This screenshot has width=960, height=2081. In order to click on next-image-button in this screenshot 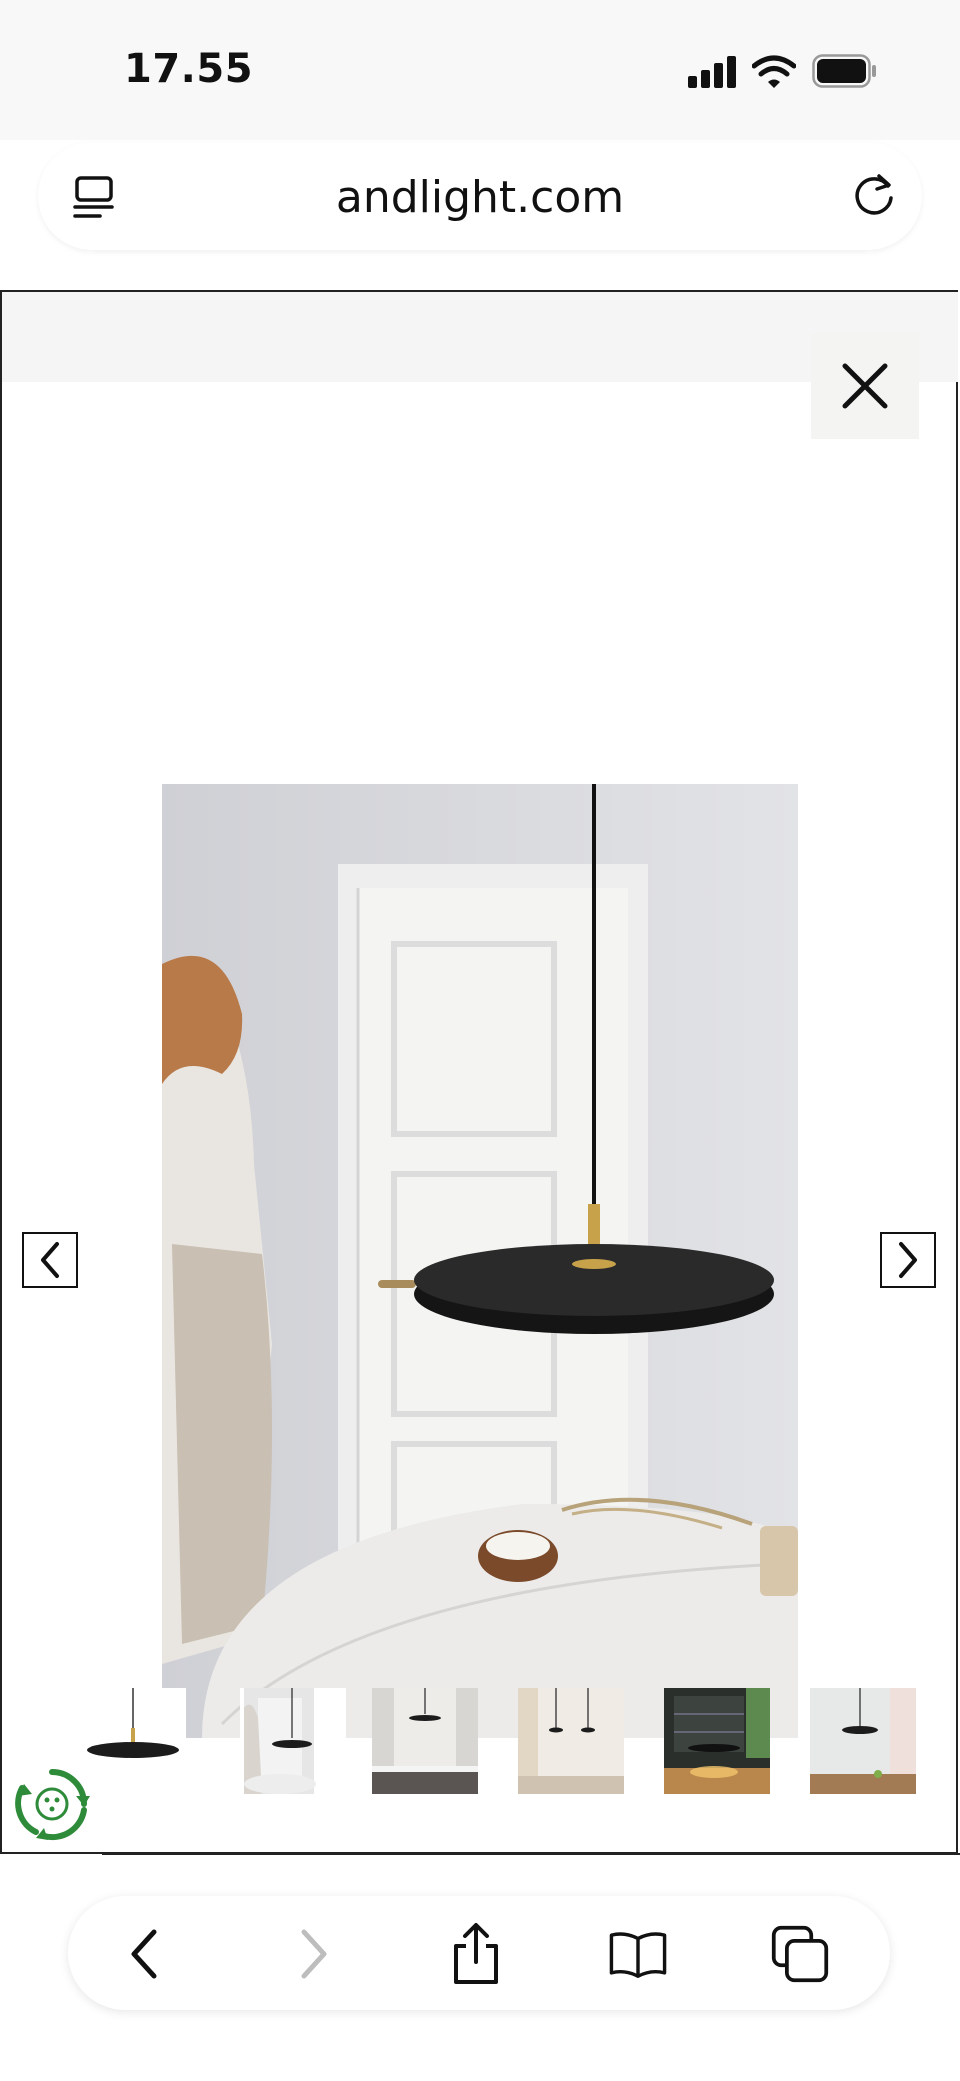, I will do `click(908, 1260)`.